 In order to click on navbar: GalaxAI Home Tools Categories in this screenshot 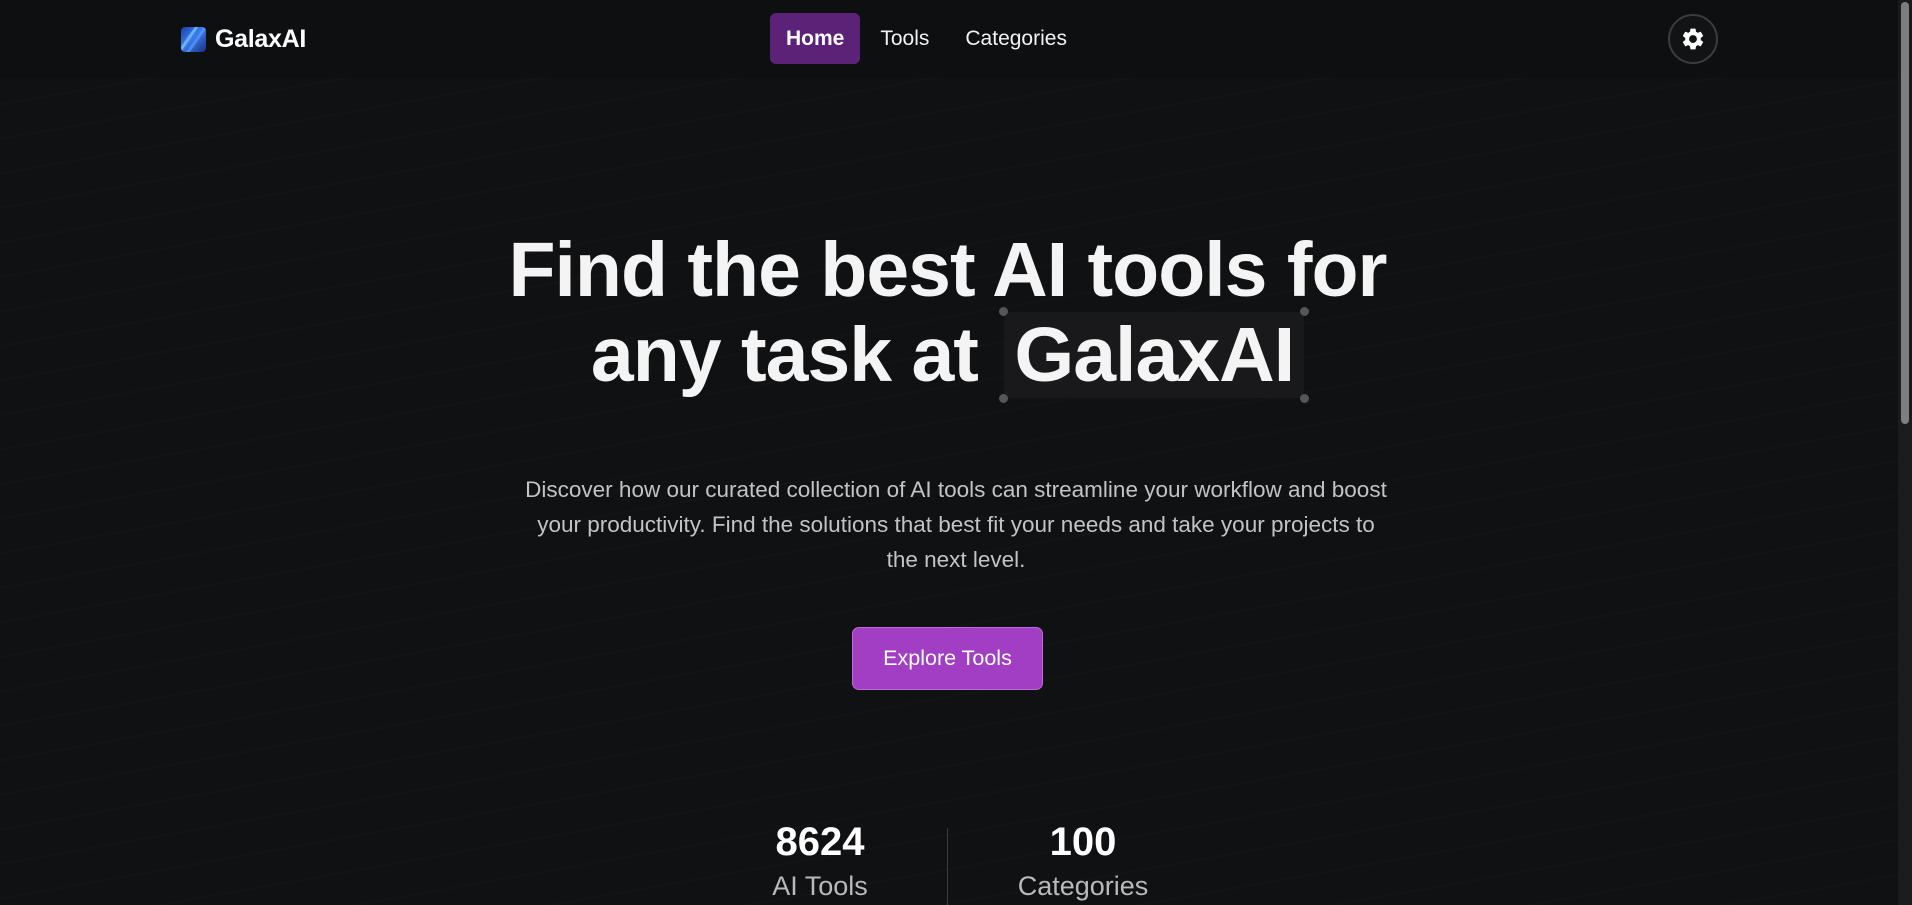, I will do `click(949, 39)`.